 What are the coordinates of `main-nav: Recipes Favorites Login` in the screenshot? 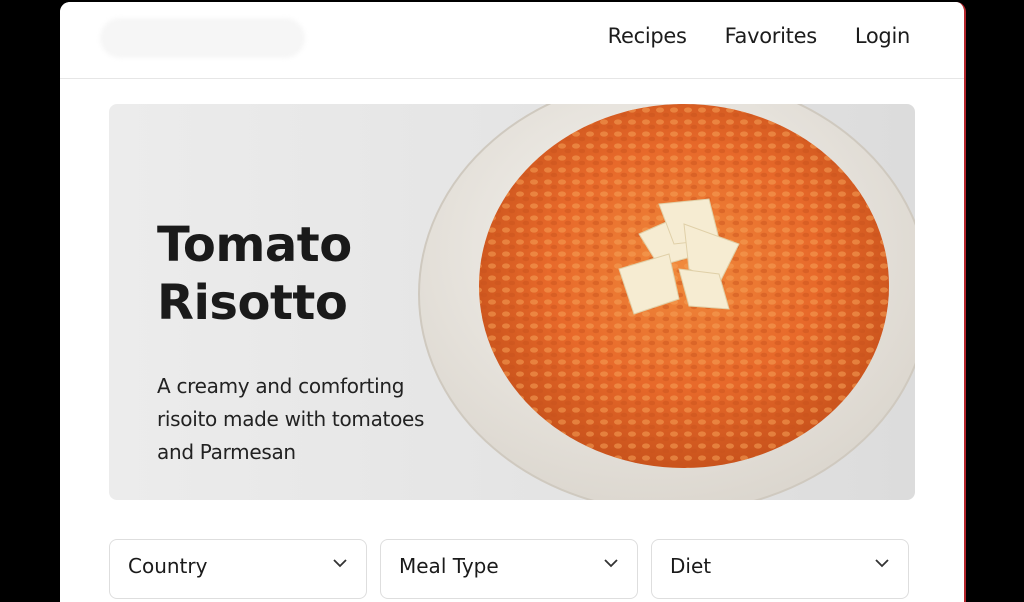 It's located at (759, 36).